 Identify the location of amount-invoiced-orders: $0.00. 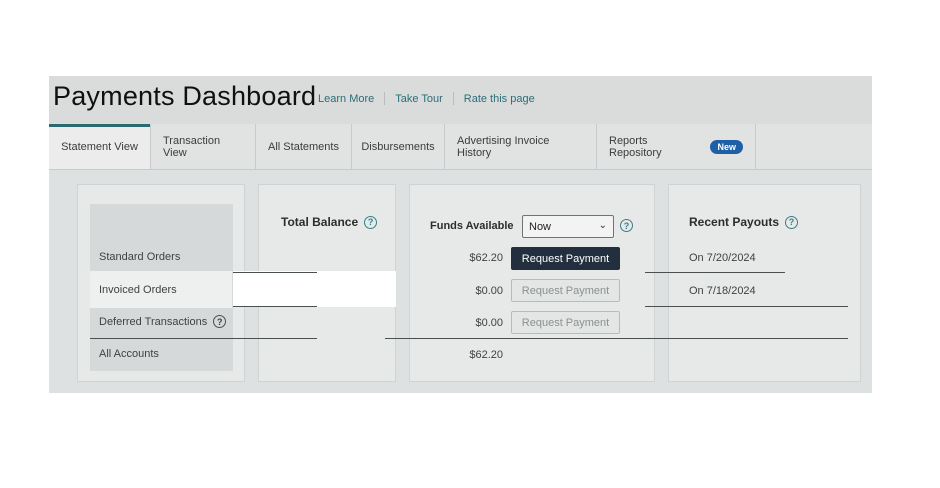
(489, 291).